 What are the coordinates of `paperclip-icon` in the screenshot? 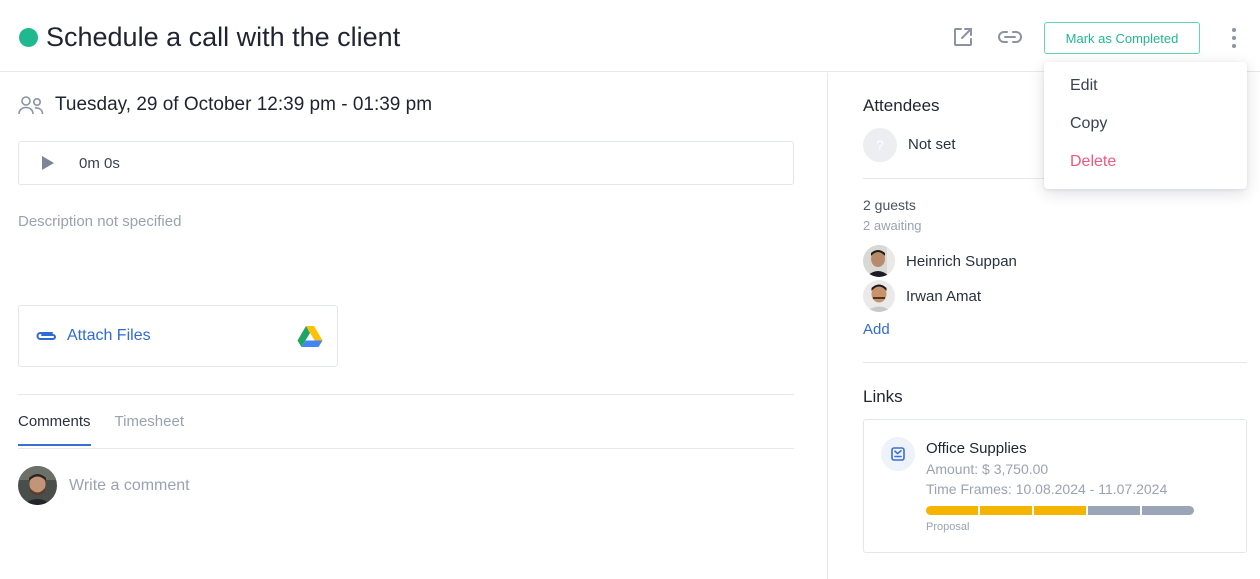 It's located at (46, 336).